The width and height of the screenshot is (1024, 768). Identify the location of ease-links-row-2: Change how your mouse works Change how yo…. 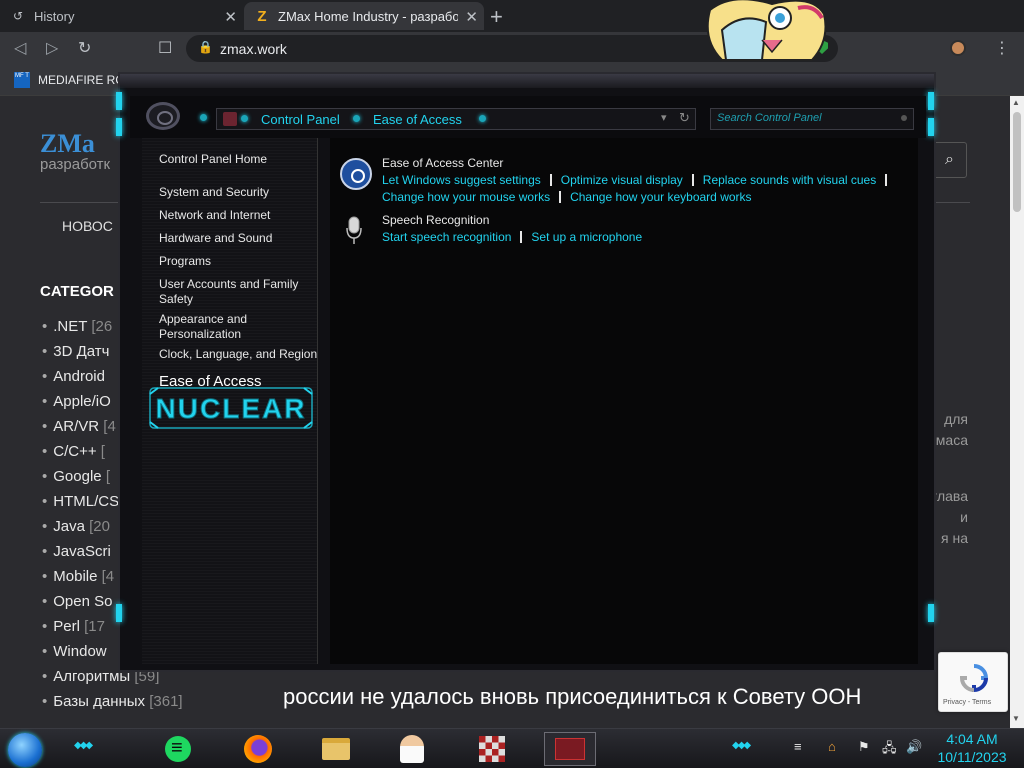
(567, 197).